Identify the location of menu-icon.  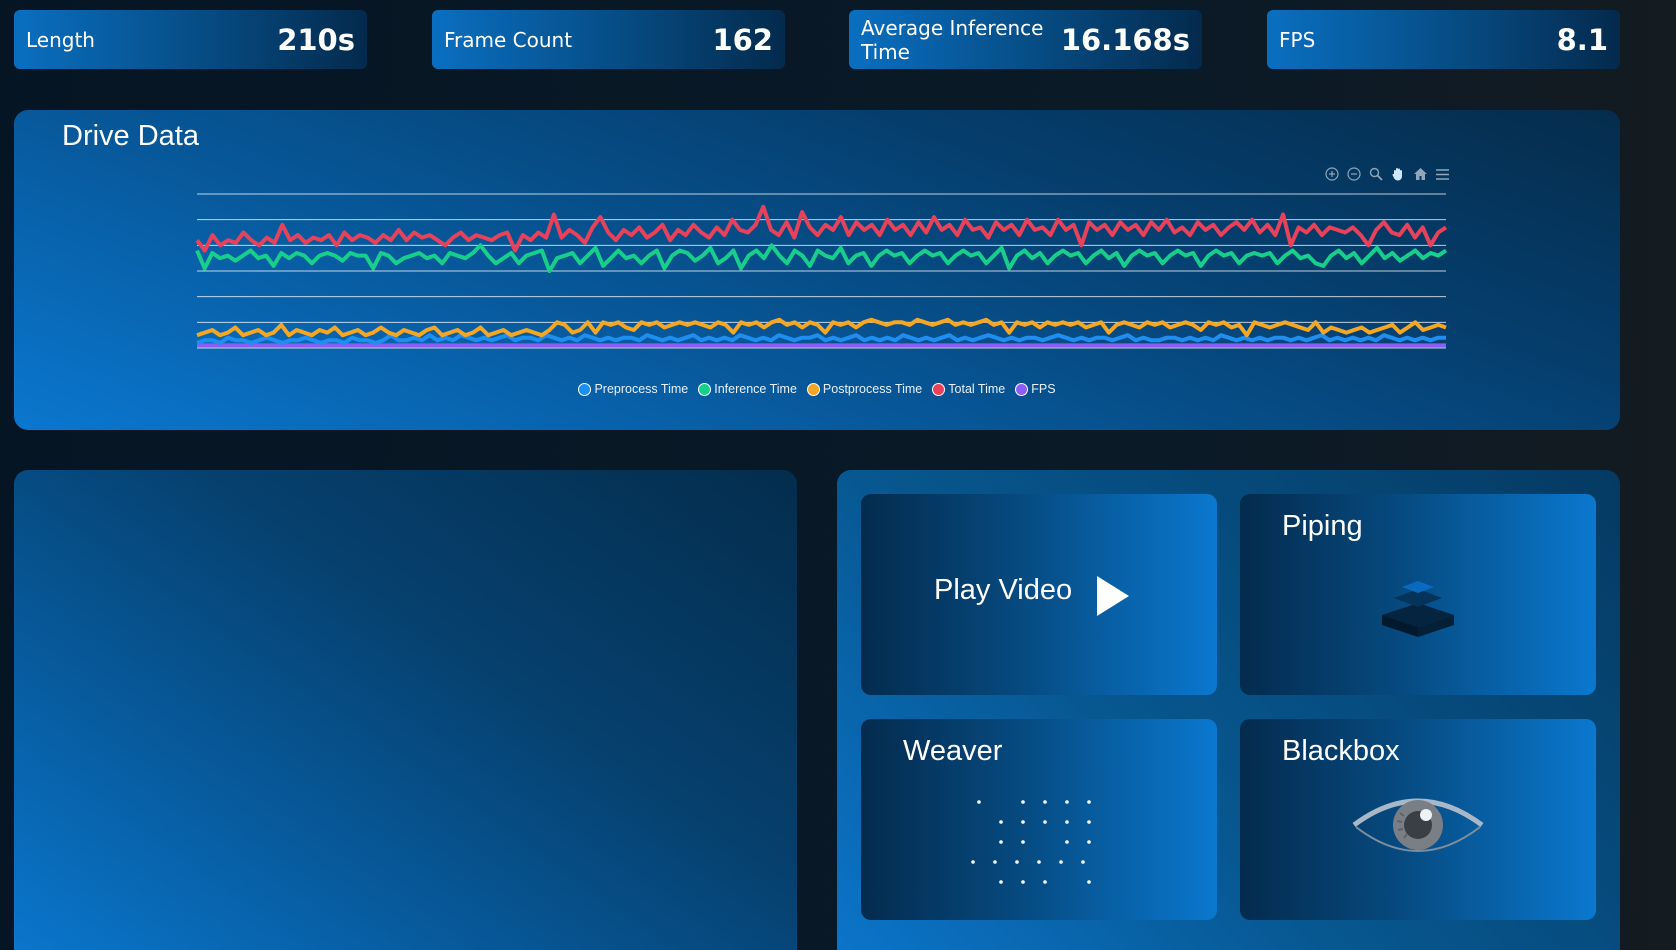
(1442, 174).